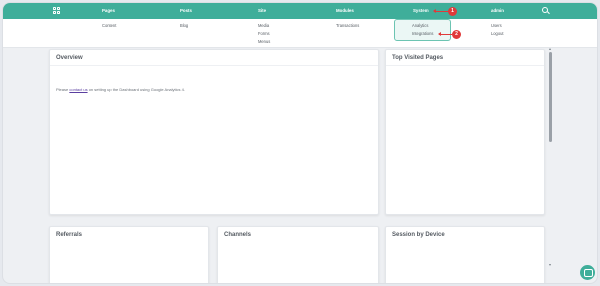 The height and width of the screenshot is (286, 600). What do you see at coordinates (452, 11) in the screenshot?
I see `annotation-badge-1: 1` at bounding box center [452, 11].